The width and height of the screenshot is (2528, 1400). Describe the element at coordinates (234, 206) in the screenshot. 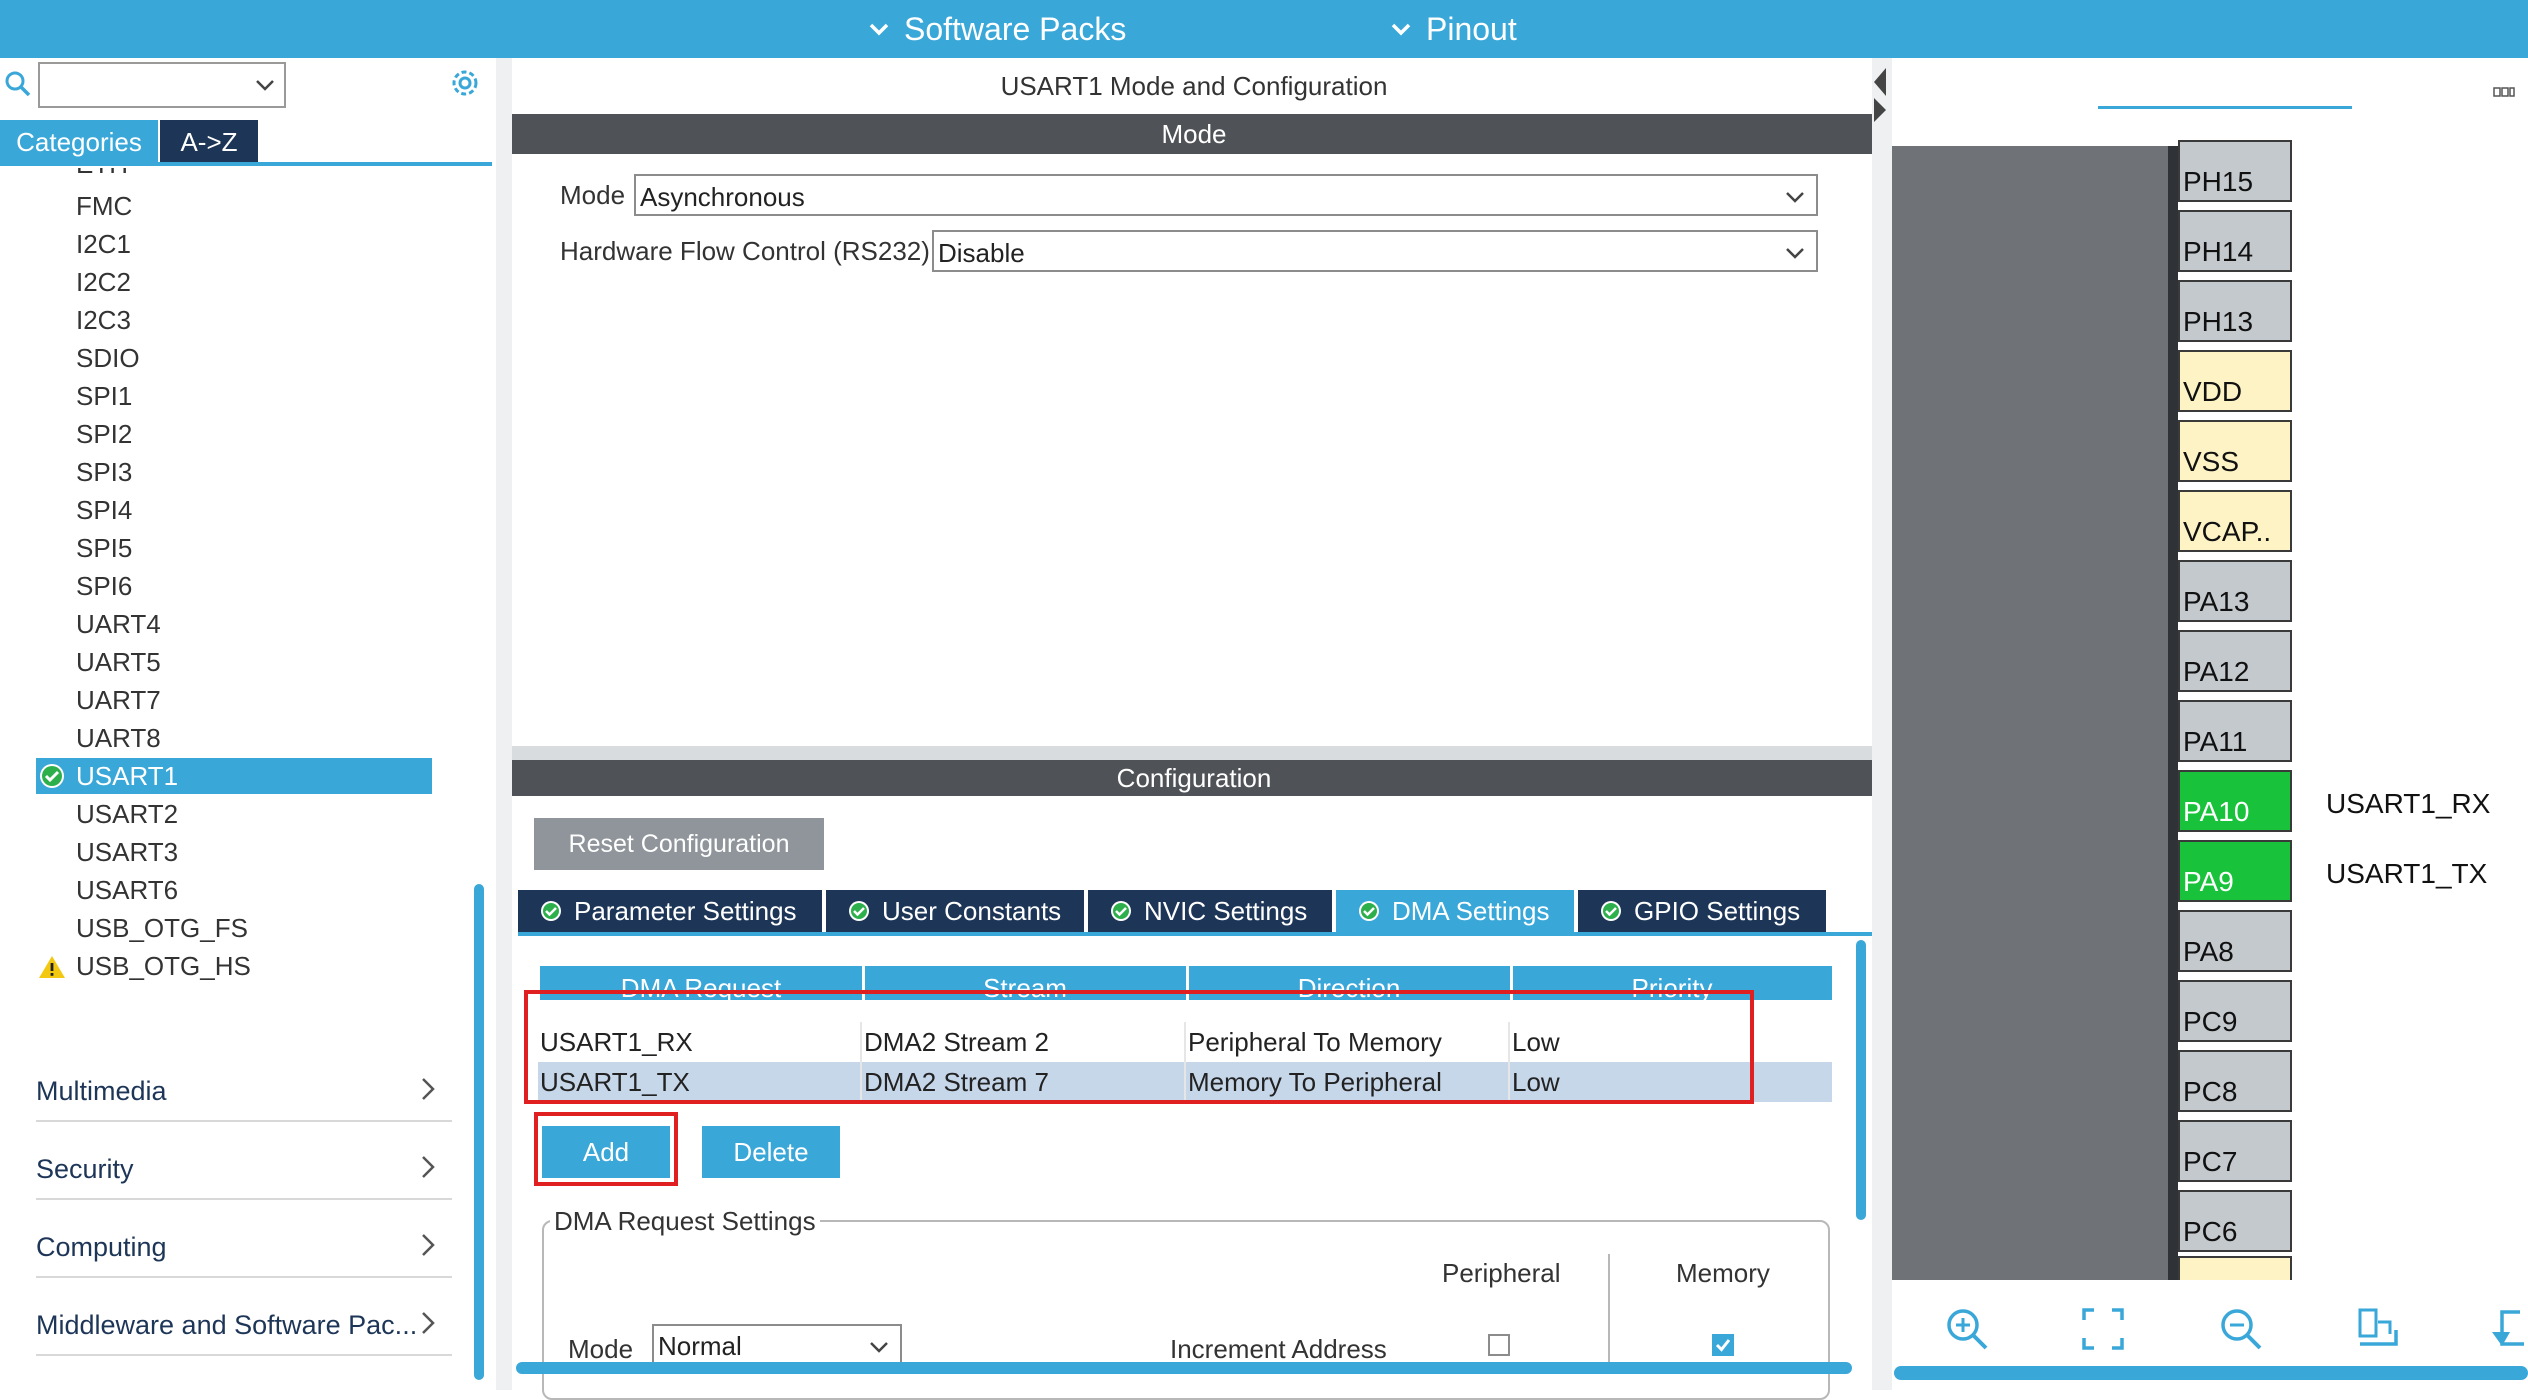

I see `list-item: FMC` at that location.